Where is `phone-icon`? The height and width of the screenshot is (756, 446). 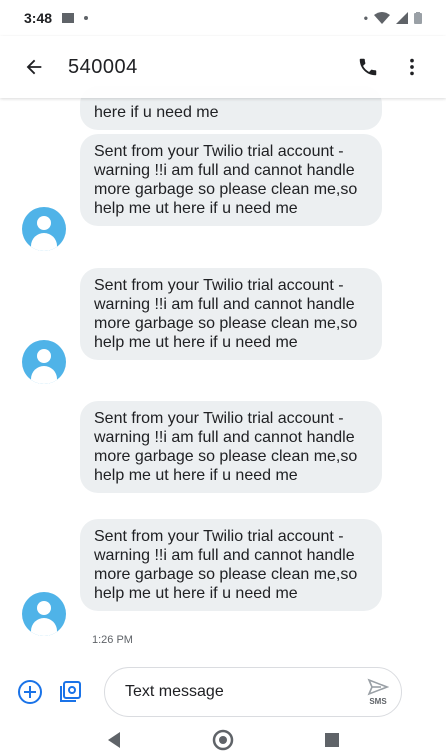
phone-icon is located at coordinates (368, 67).